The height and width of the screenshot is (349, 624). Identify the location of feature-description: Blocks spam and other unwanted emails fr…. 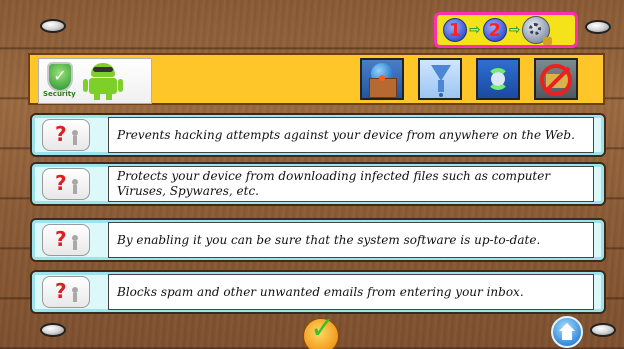
(351, 292).